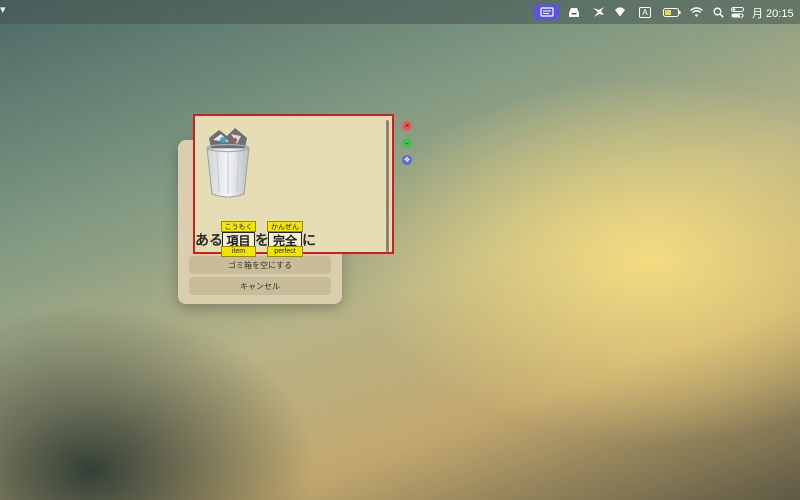  Describe the element at coordinates (407, 160) in the screenshot. I see `move-icon: ✥` at that location.